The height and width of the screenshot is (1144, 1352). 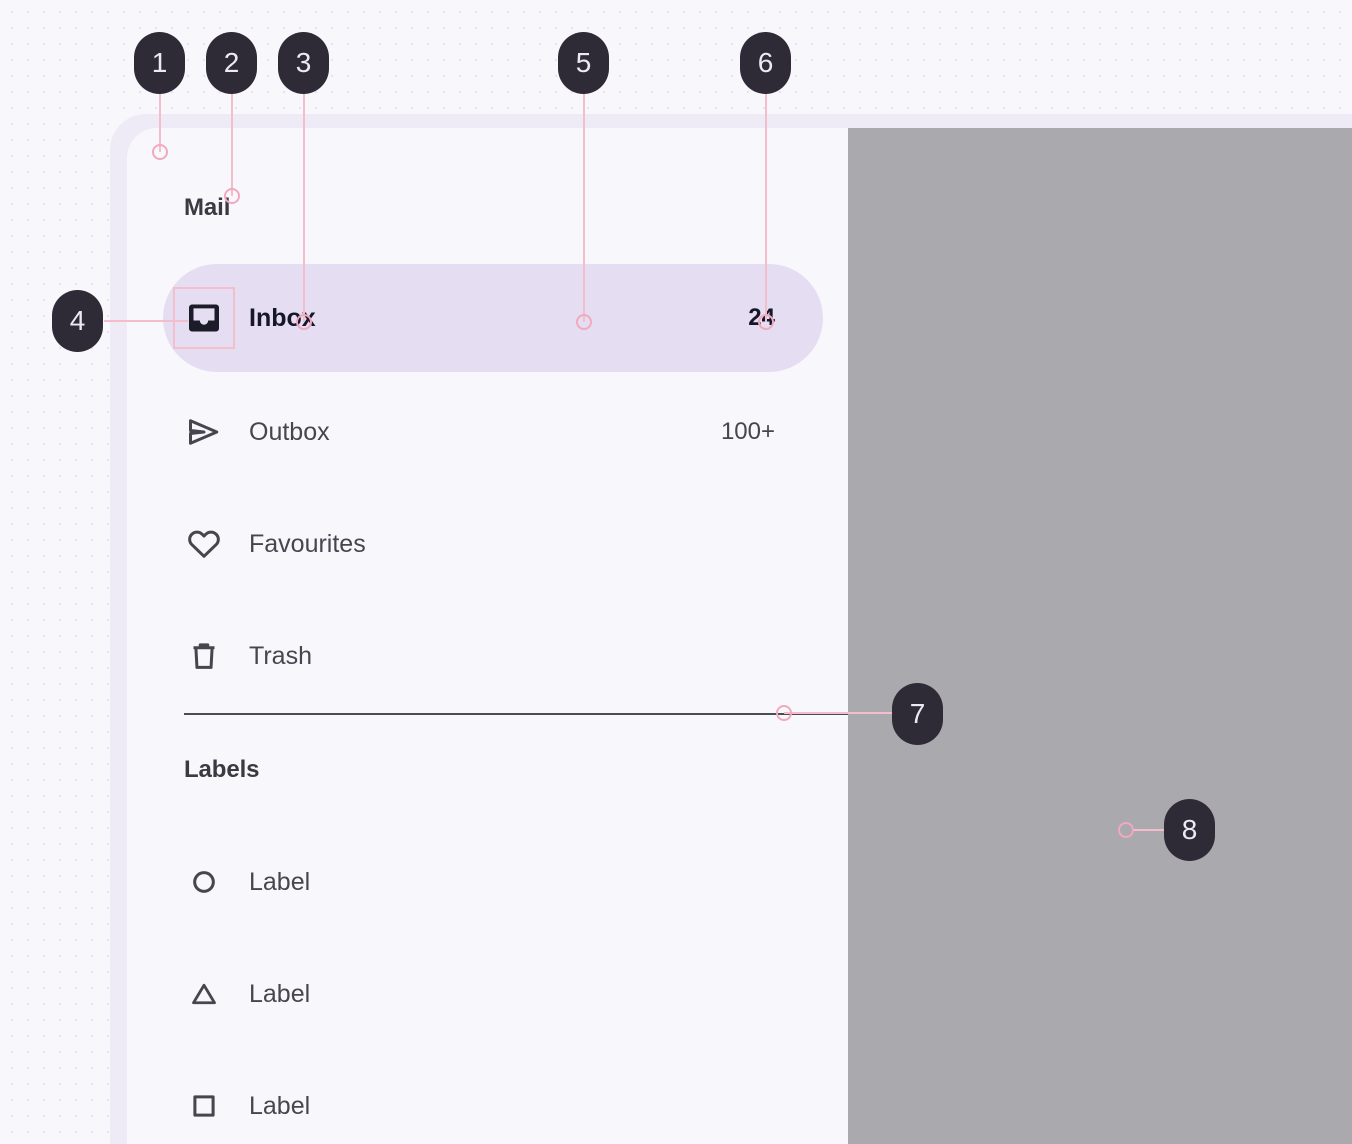 I want to click on square-icon, so click(x=204, y=1106).